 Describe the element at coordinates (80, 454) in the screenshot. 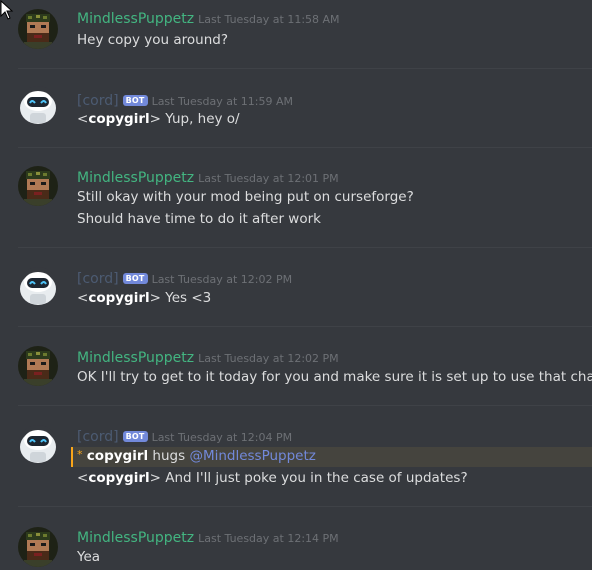

I see `action-star: *` at that location.